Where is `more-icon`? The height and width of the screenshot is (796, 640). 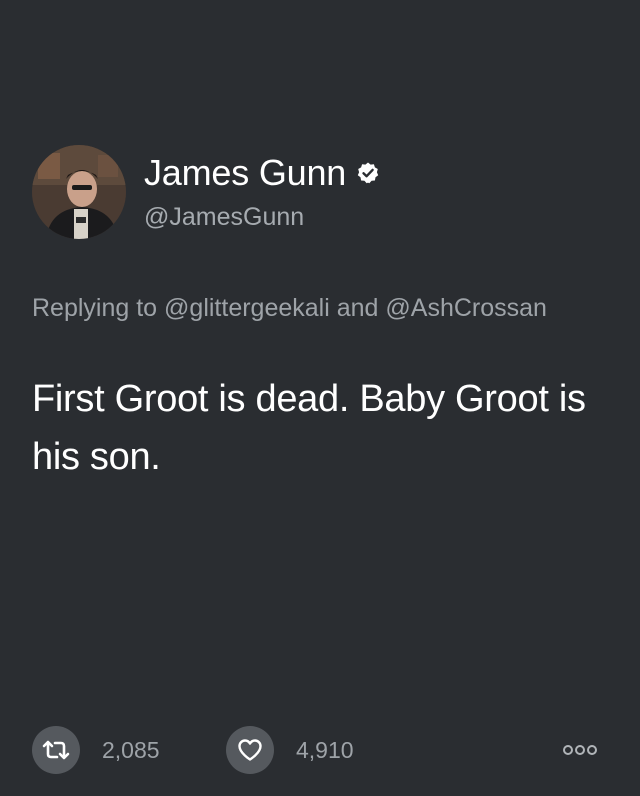 more-icon is located at coordinates (580, 750).